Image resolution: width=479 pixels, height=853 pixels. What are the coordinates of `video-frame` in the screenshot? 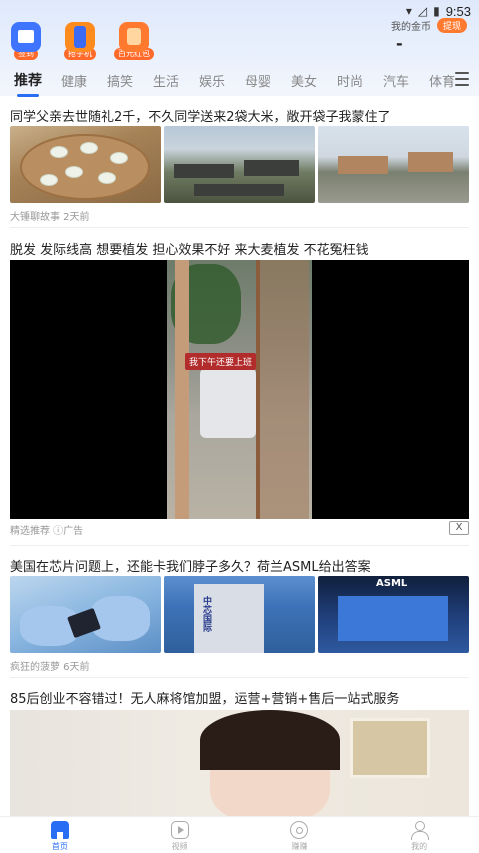 It's located at (239, 389).